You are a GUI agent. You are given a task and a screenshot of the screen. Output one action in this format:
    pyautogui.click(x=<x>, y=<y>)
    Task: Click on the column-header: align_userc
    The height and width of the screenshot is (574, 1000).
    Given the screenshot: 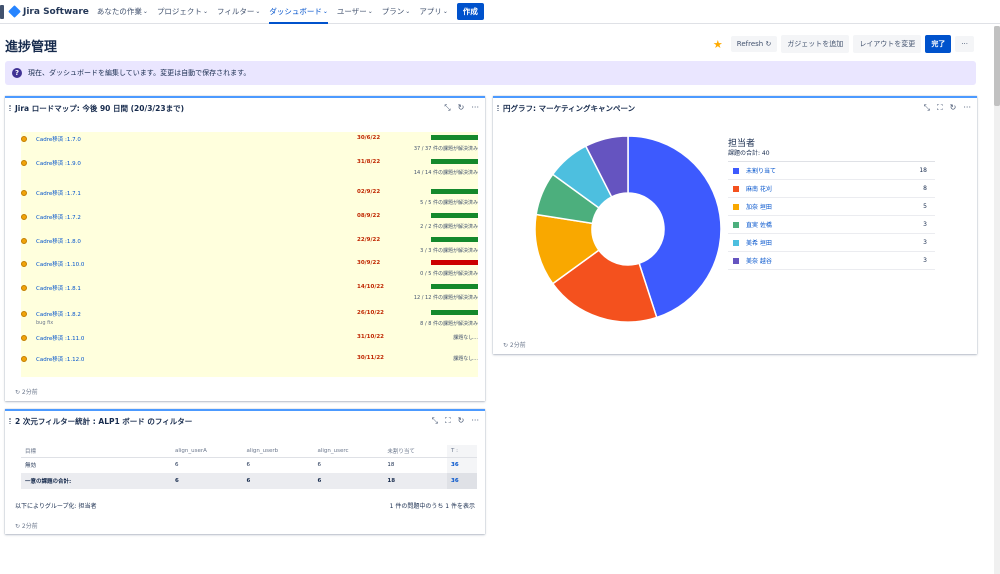 What is the action you would take?
    pyautogui.click(x=348, y=451)
    